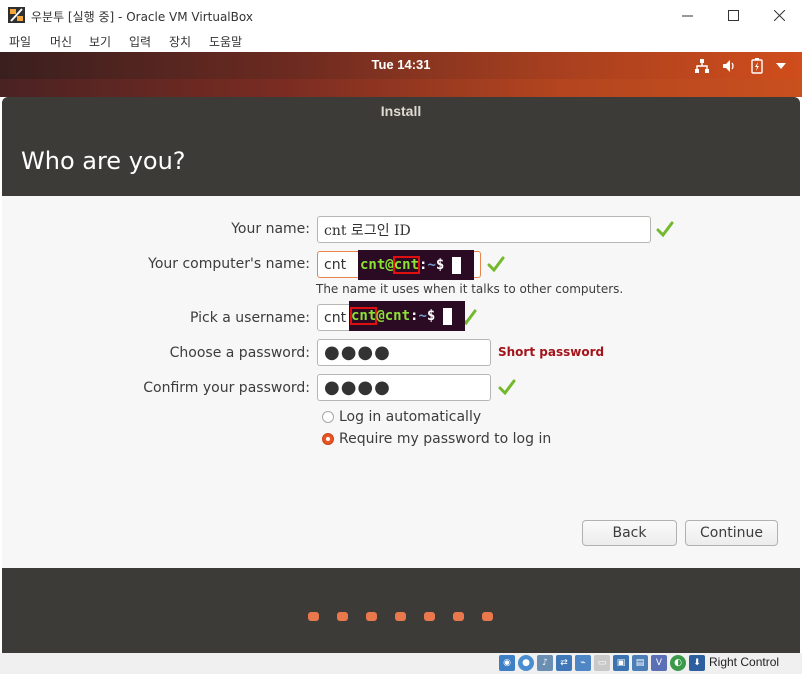 The image size is (802, 674). I want to click on terminal-user-highlighted: cnt, so click(363, 316).